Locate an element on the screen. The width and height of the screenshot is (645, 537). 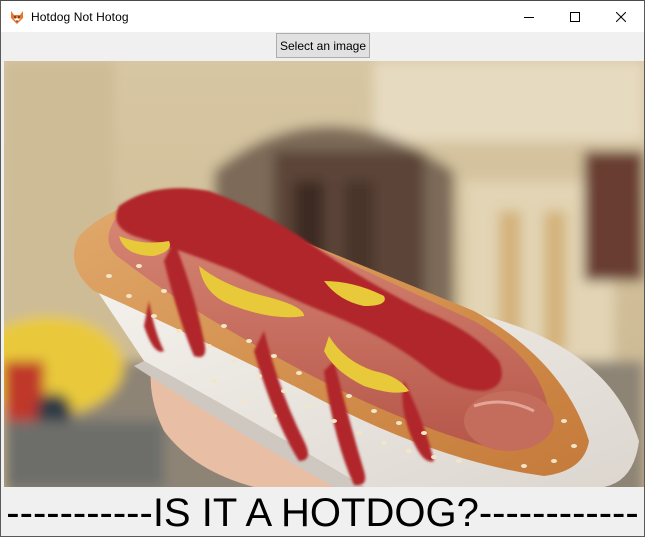
fox-icon is located at coordinates (17, 17).